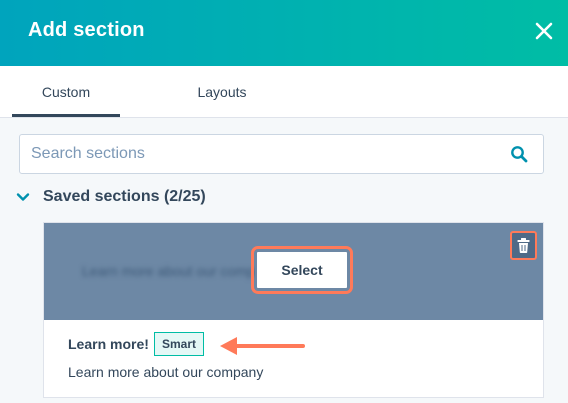 This screenshot has height=403, width=568. I want to click on smart-badge: Smart, so click(179, 344).